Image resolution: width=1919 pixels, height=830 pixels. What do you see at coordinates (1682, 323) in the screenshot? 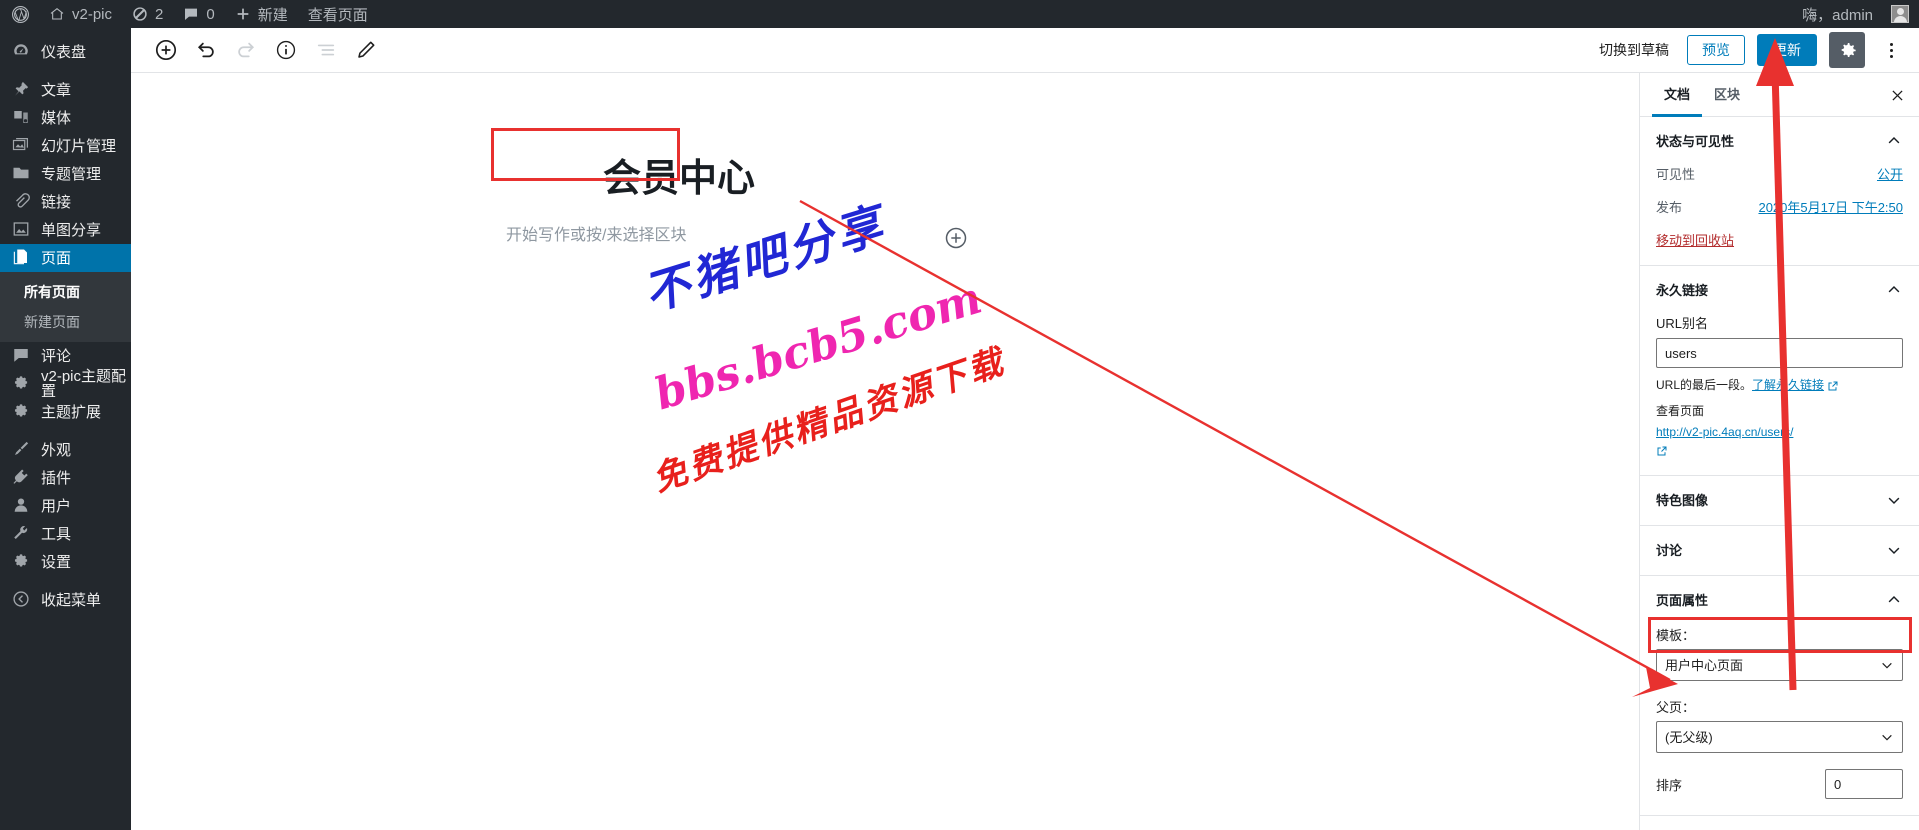
I see `slug-label: URL别名` at bounding box center [1682, 323].